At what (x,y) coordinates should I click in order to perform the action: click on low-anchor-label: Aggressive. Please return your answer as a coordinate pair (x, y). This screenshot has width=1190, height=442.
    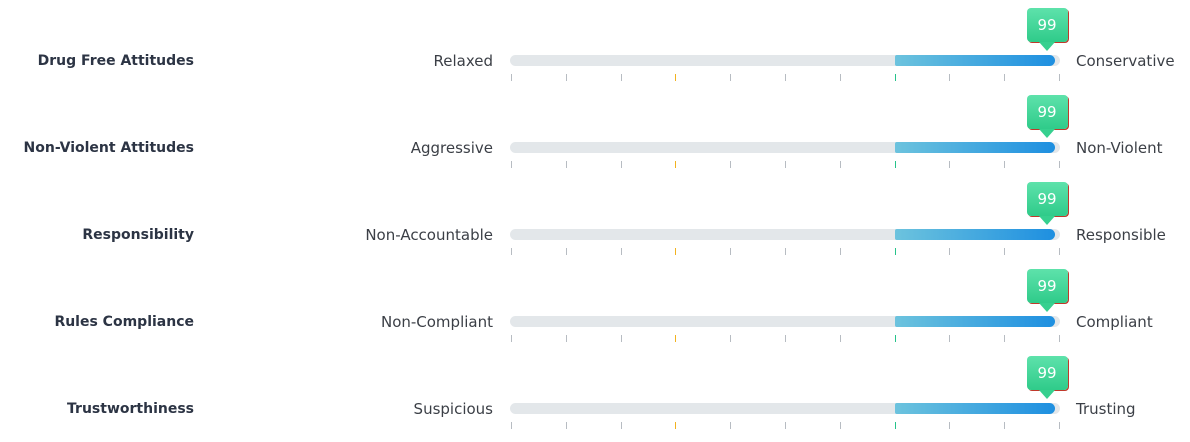
    Looking at the image, I should click on (451, 148).